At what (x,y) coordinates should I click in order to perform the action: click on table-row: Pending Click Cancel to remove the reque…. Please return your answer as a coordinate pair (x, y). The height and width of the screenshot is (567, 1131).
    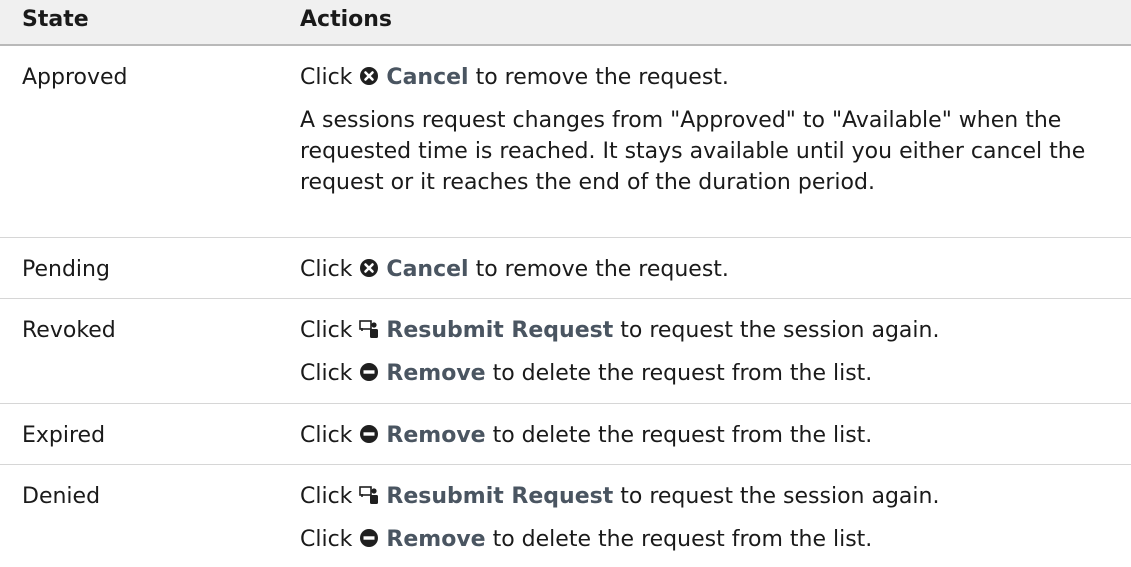
    Looking at the image, I should click on (565, 268).